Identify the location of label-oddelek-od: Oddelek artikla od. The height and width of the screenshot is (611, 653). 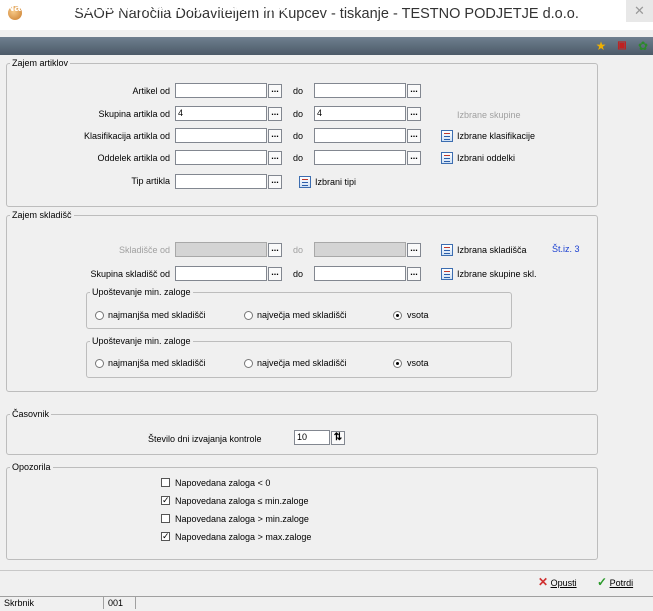
(133, 158).